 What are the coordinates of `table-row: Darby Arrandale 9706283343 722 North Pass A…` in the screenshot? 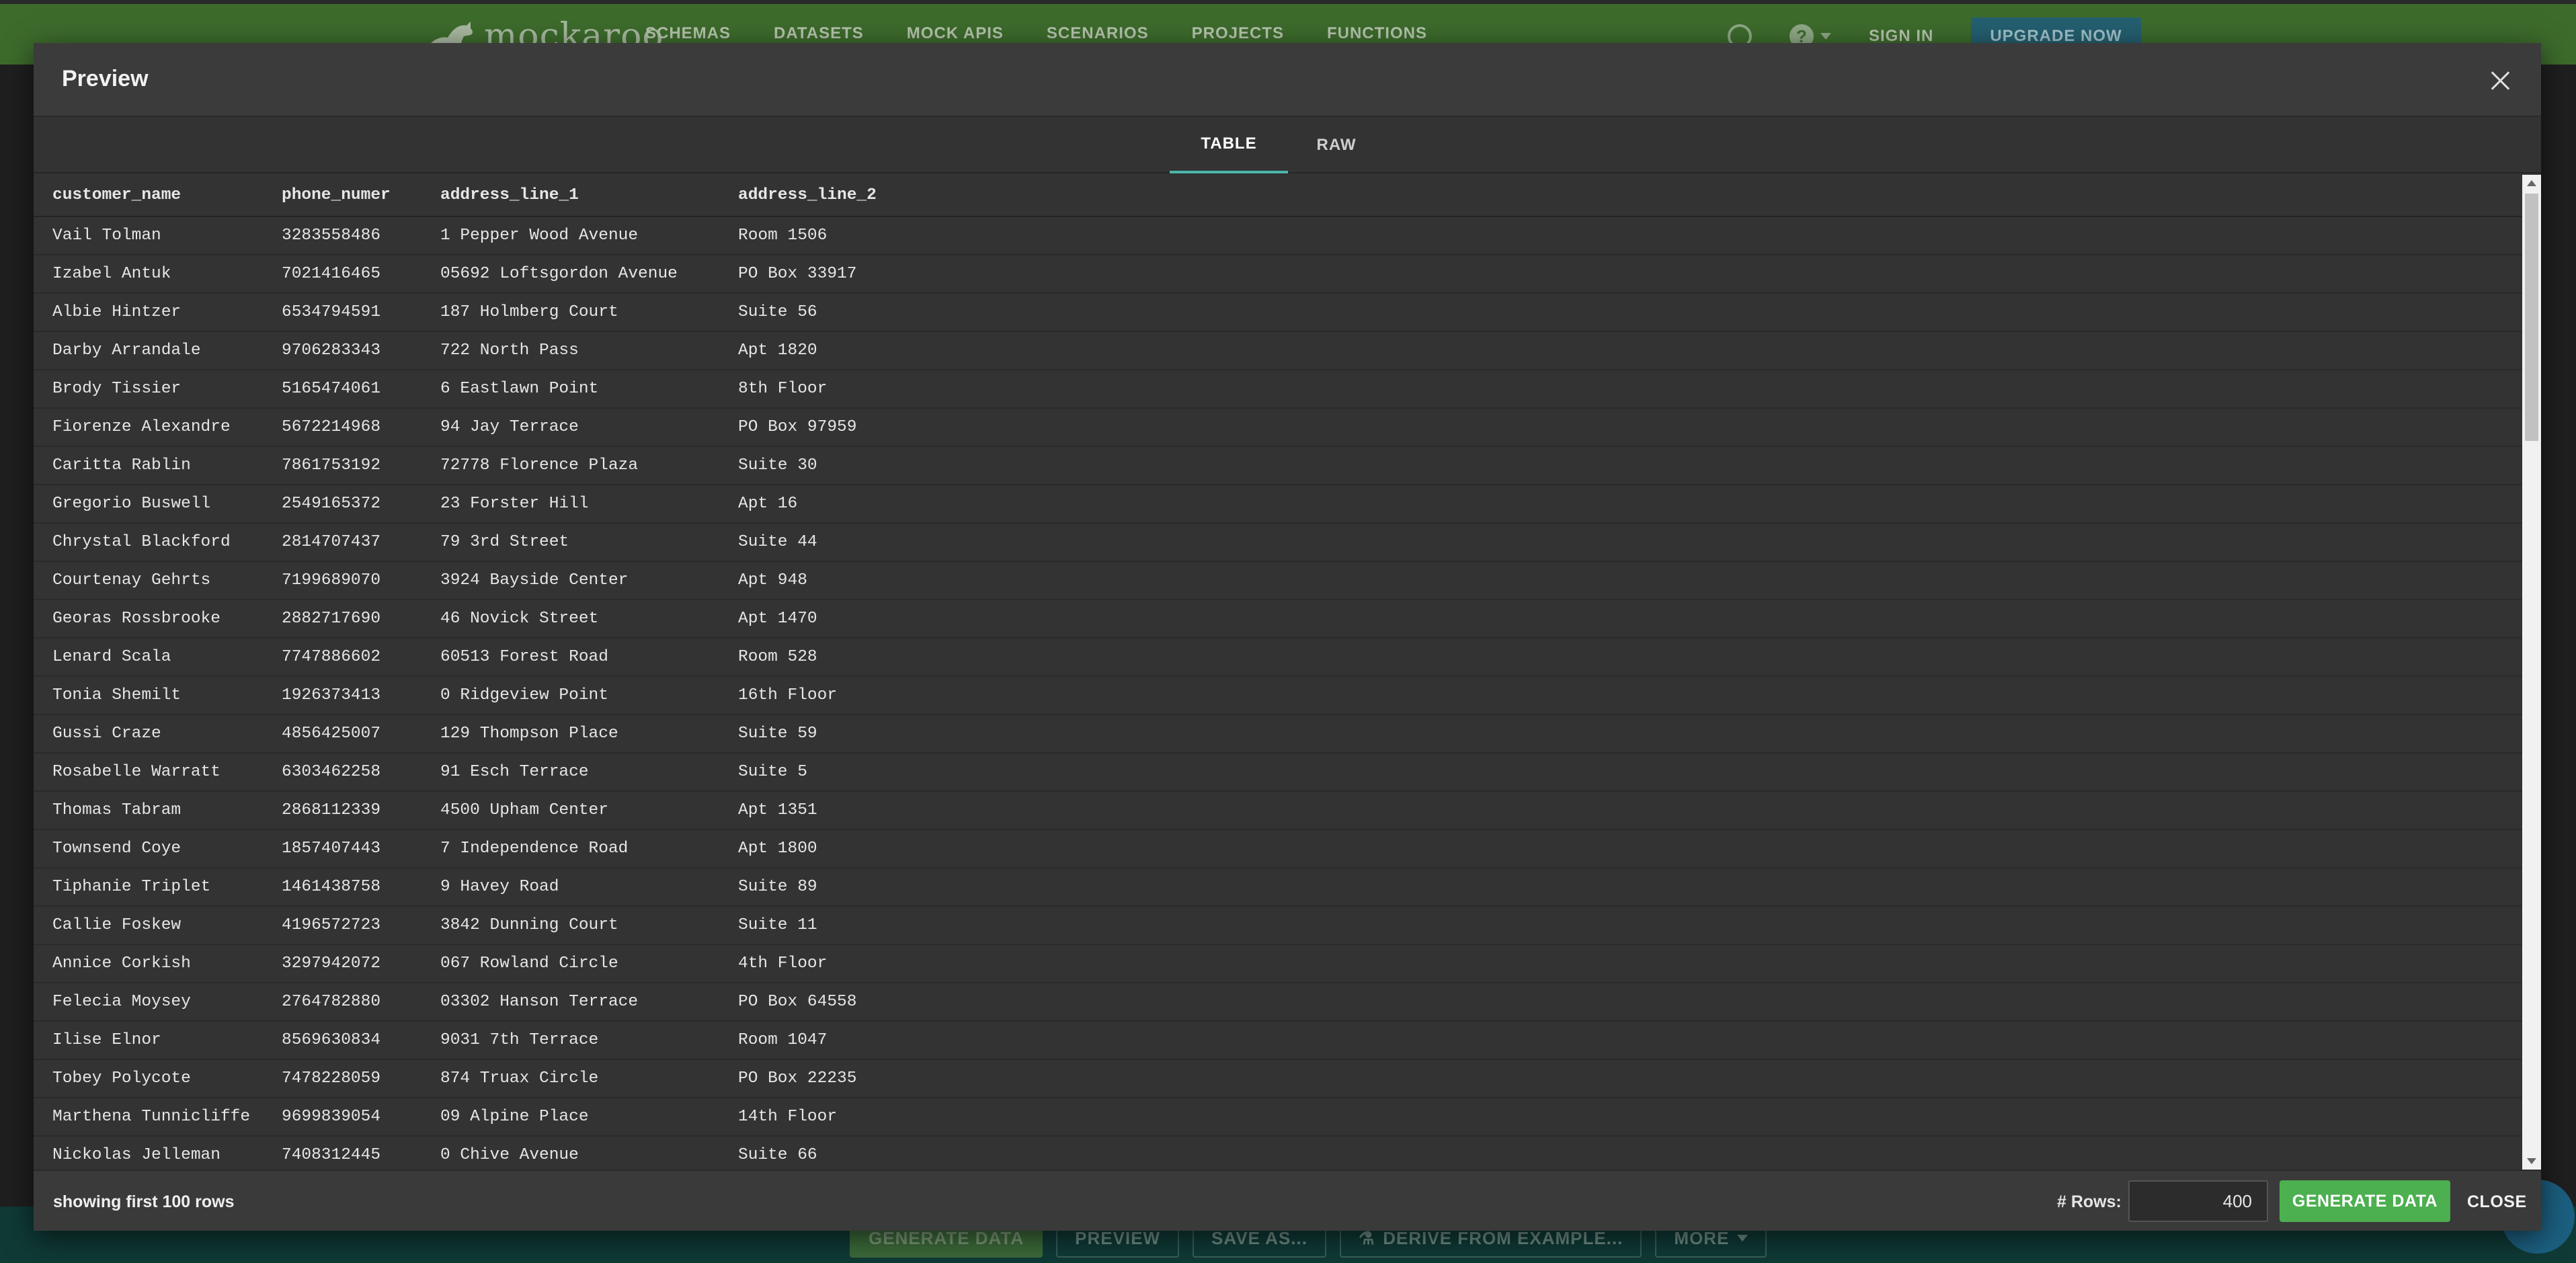 It's located at (1278, 350).